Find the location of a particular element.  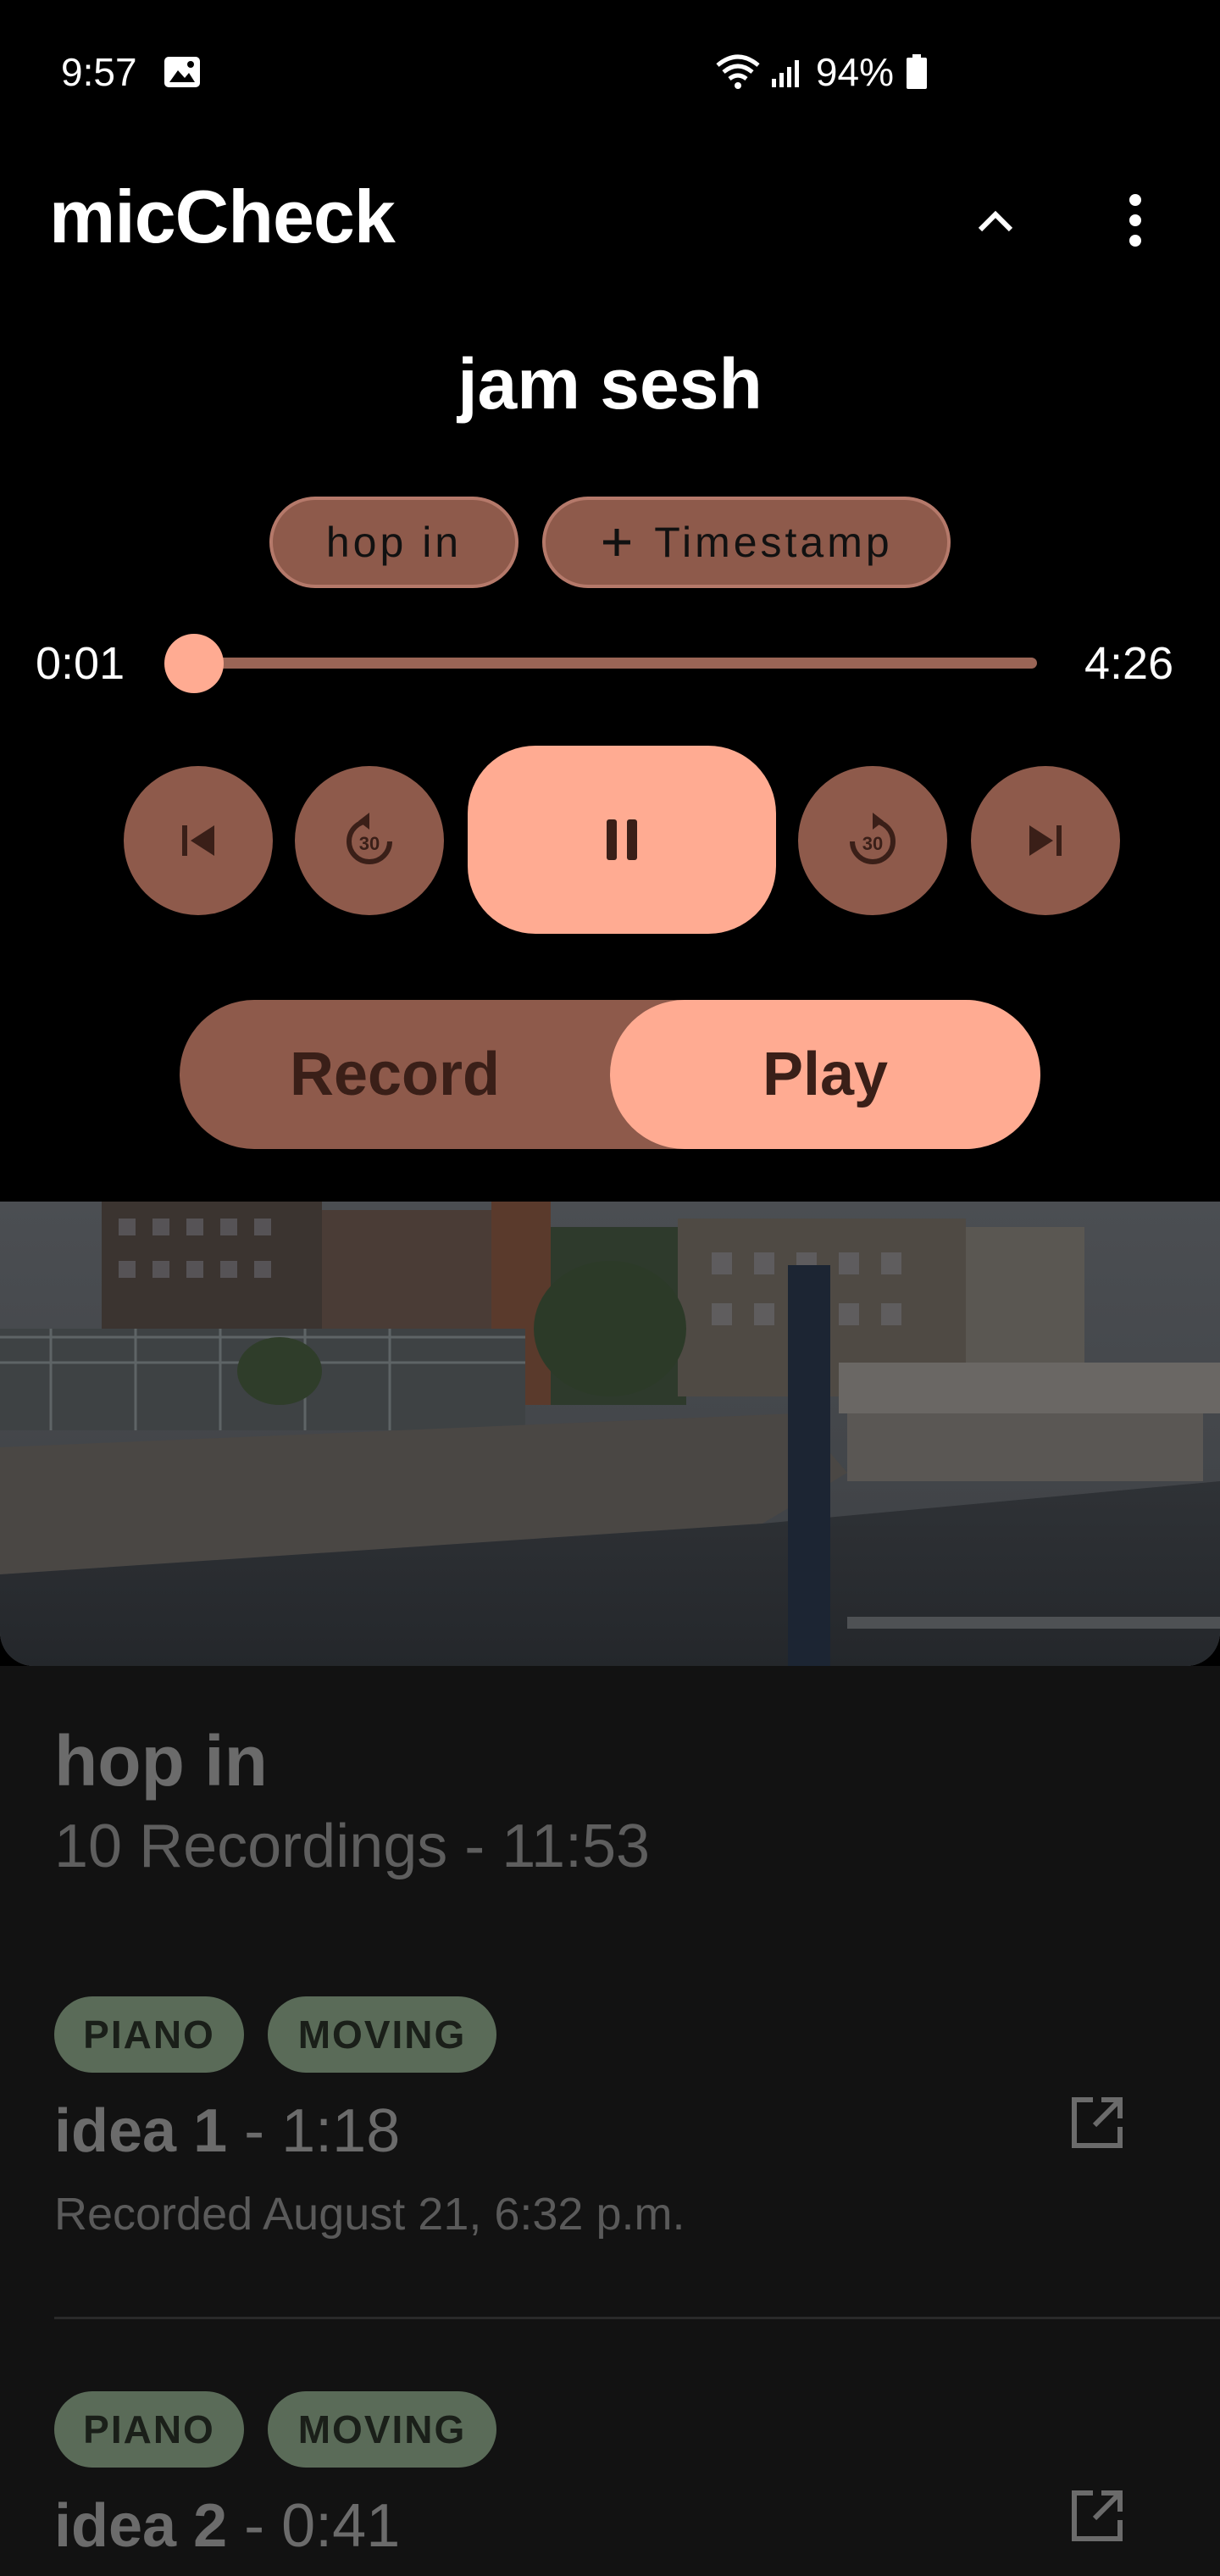

song-title: jam sesh is located at coordinates (610, 384).